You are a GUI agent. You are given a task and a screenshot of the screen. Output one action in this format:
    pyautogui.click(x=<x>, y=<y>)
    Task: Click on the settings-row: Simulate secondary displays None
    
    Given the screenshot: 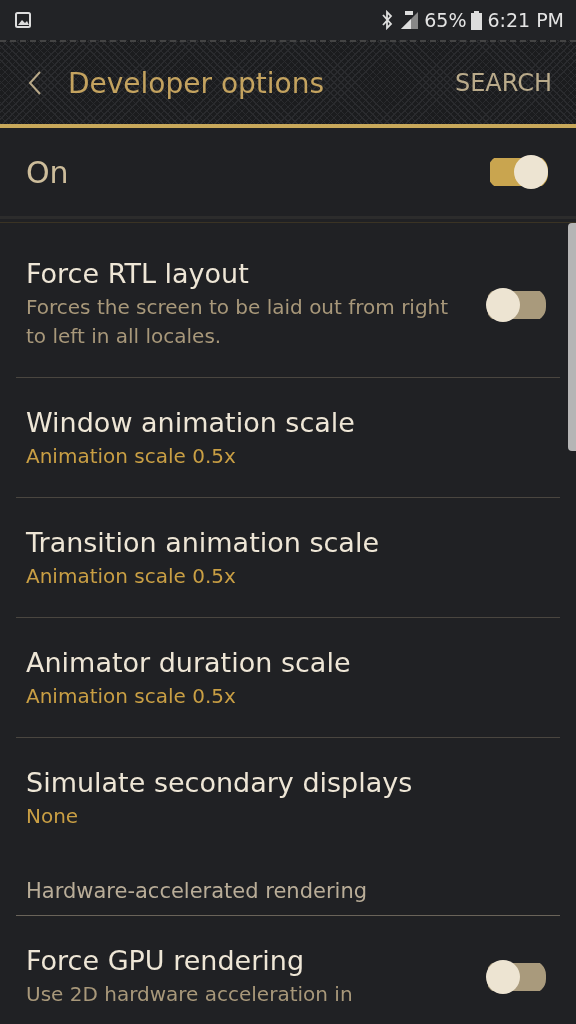 What is the action you would take?
    pyautogui.click(x=288, y=797)
    